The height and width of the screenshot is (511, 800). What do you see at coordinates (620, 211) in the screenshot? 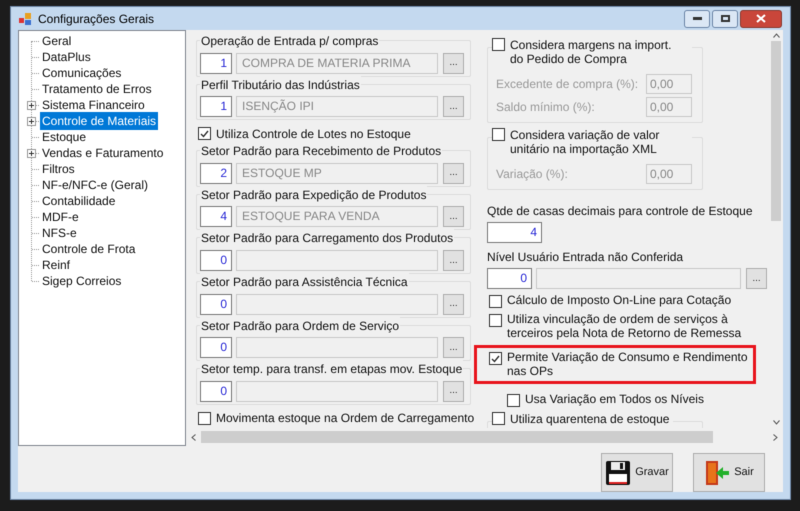
I see `field-label: Qtde de casas decimais para controle de Estoque` at bounding box center [620, 211].